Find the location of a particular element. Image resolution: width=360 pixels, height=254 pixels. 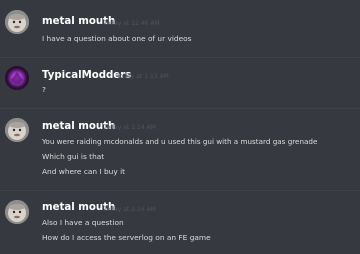

message-text: Also I have a question is located at coordinates (83, 222).